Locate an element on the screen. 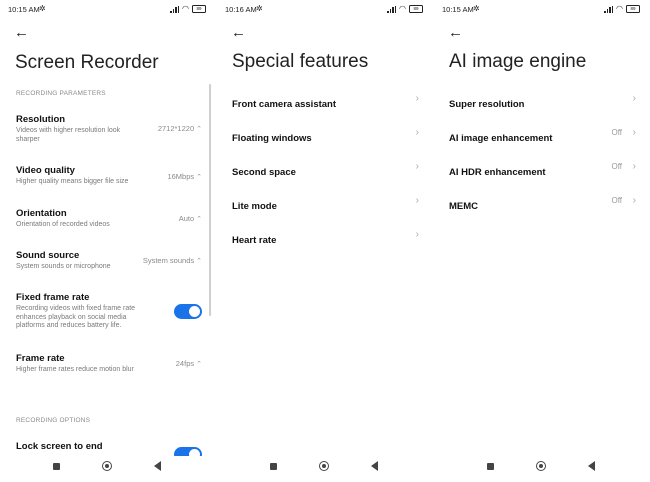 The width and height of the screenshot is (650, 482). setting-description: Orientation of recorded videos is located at coordinates (63, 224).